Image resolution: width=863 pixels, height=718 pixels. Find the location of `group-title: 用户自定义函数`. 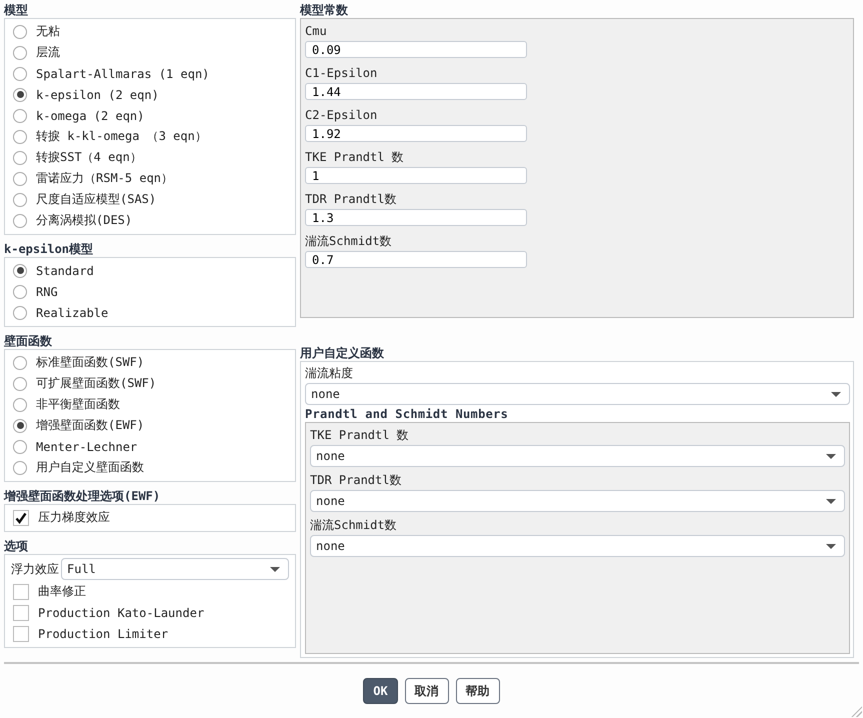

group-title: 用户自定义函数 is located at coordinates (342, 353).